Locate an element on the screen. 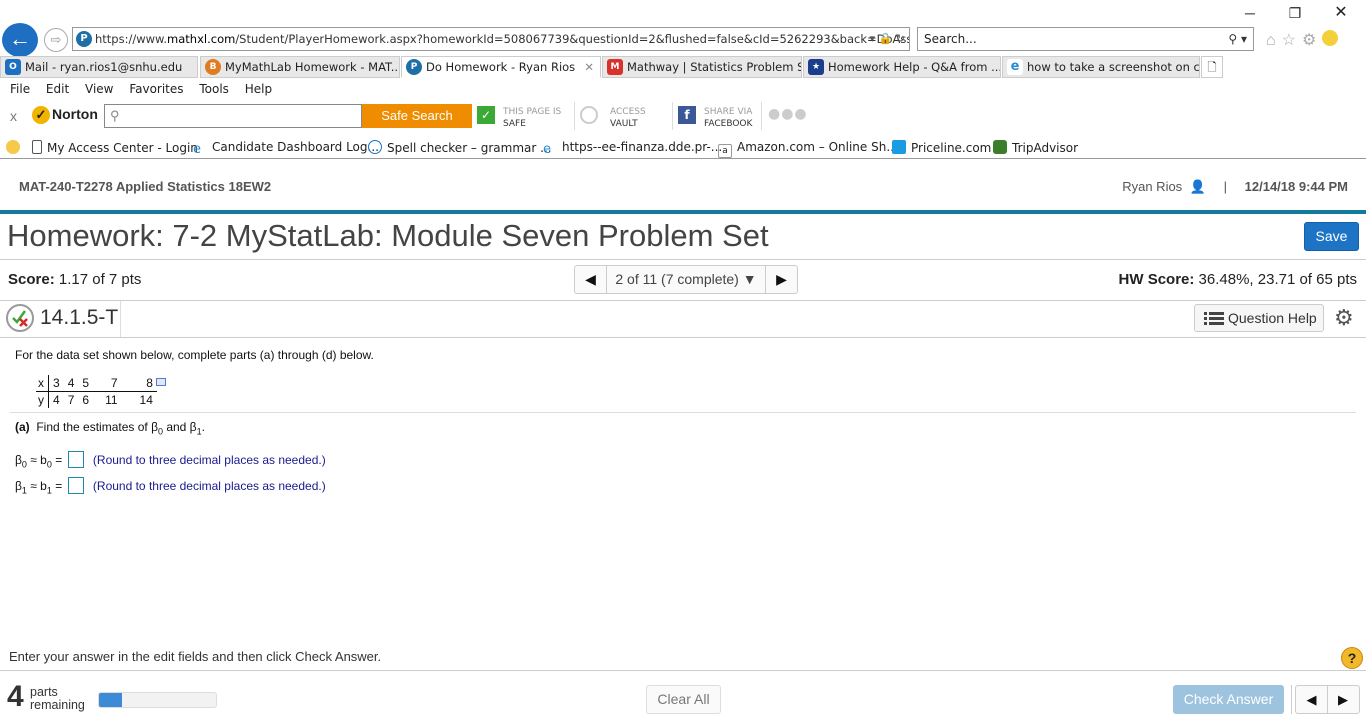  address-bar-icons: ▾ 🔒 ↻ is located at coordinates (887, 39).